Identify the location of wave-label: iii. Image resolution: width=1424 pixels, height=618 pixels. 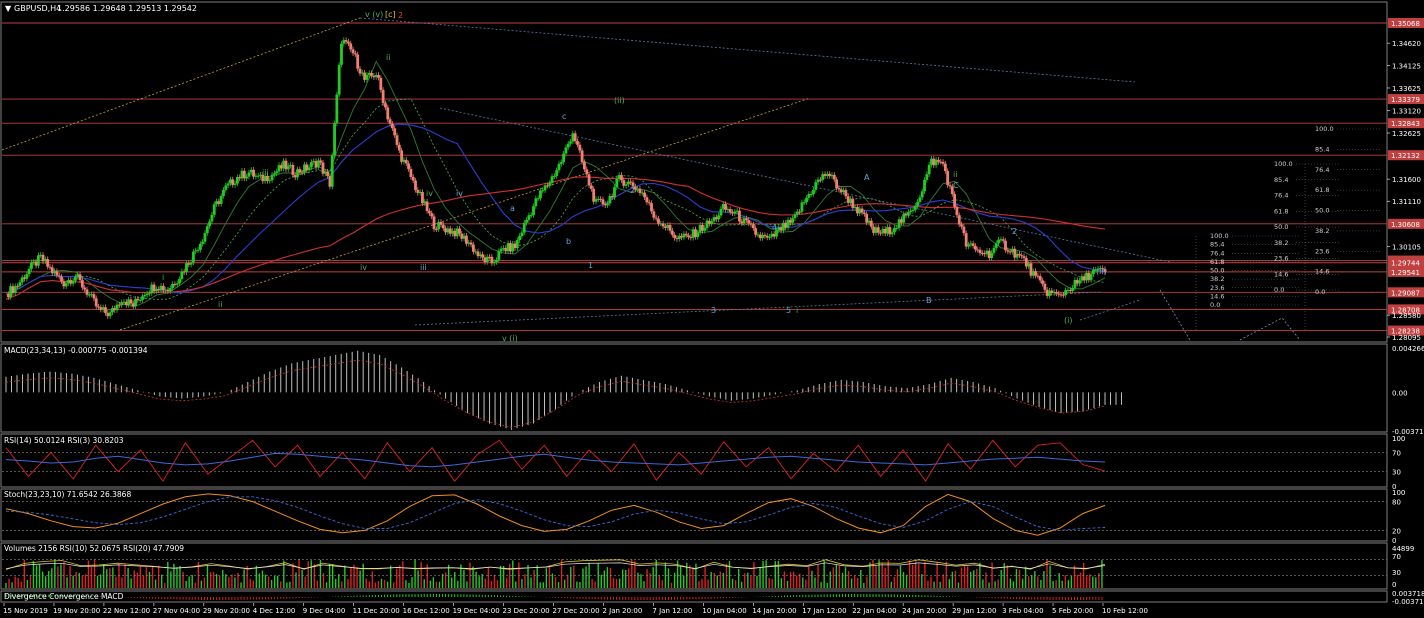
(265, 172).